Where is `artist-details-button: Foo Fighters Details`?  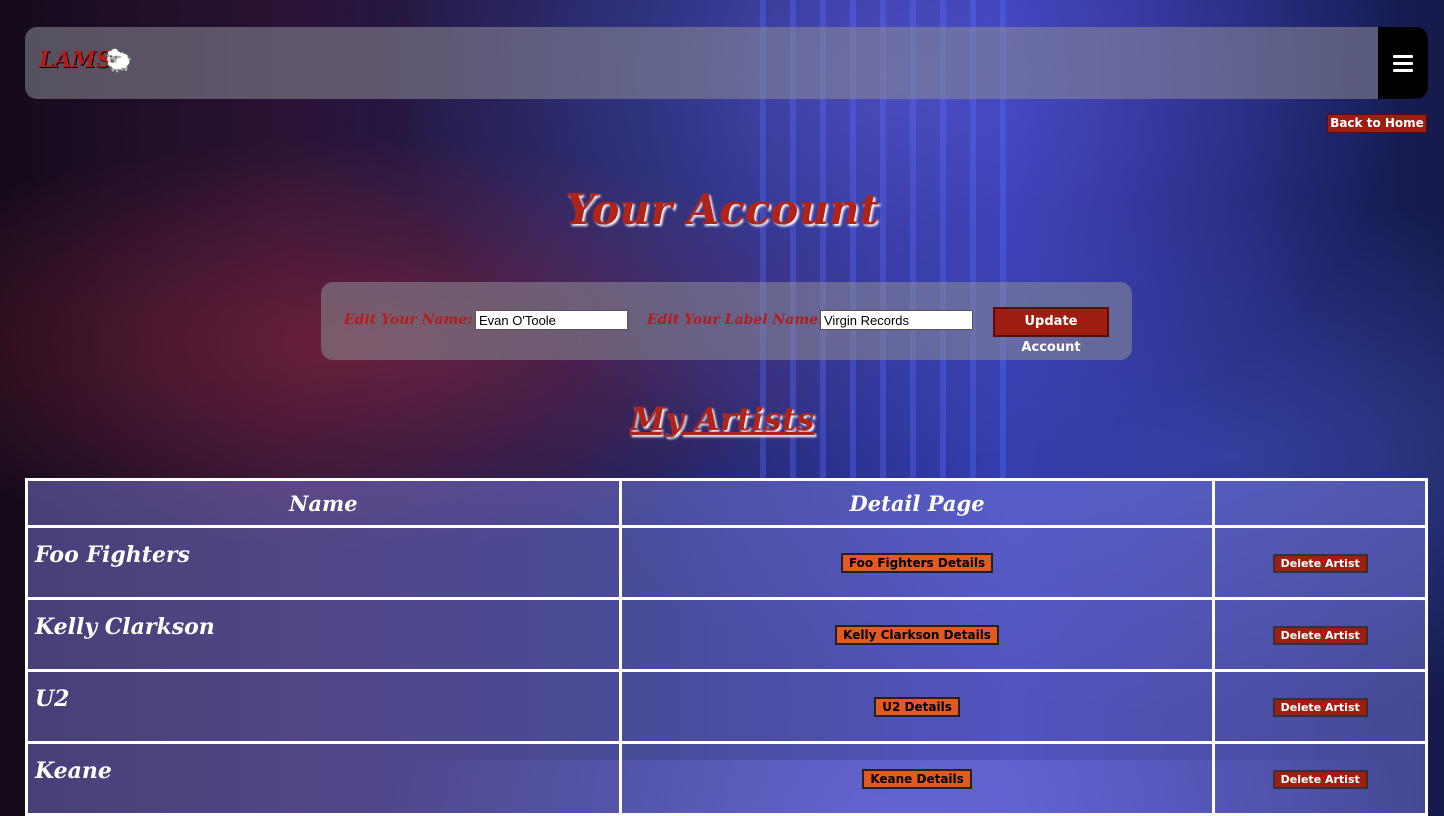 artist-details-button: Foo Fighters Details is located at coordinates (917, 563).